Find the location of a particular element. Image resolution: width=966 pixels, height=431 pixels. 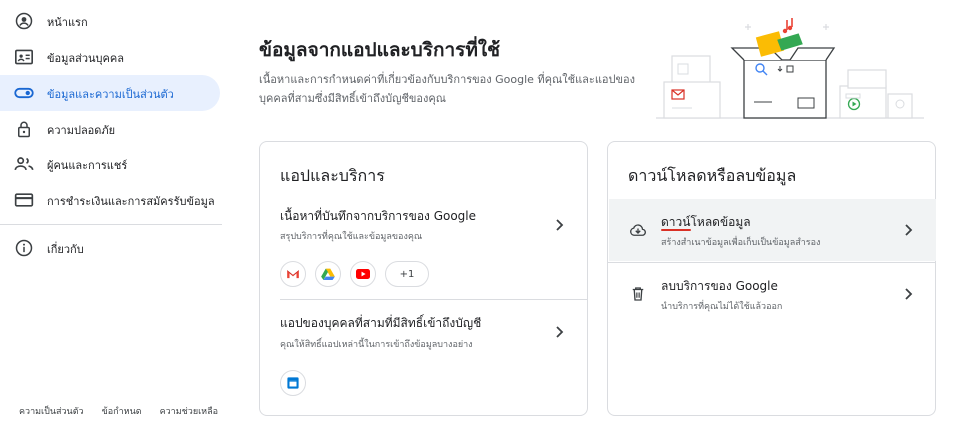

sidebar-item-label: หน้าแรก is located at coordinates (67, 22).